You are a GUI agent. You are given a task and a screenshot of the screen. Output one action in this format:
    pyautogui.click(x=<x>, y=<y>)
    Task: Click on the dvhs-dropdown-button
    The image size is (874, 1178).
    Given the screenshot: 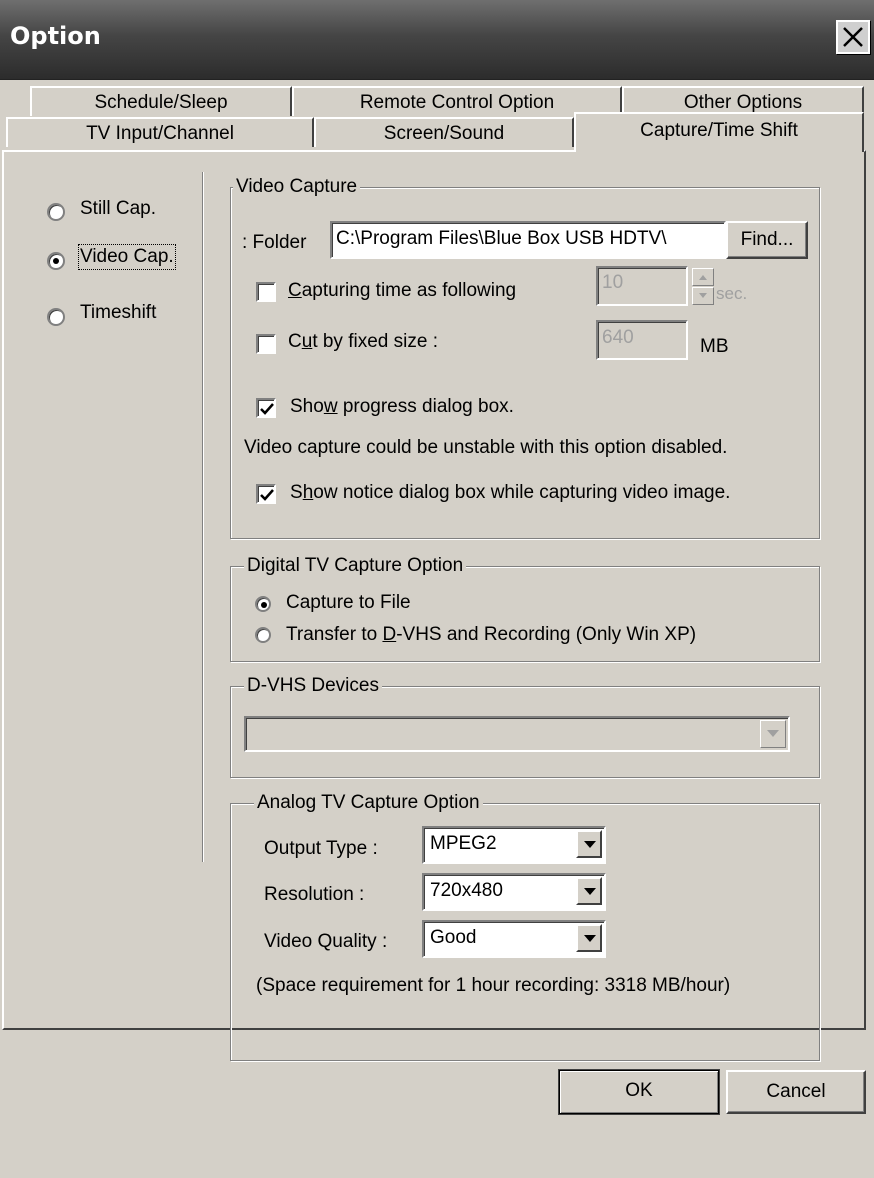 What is the action you would take?
    pyautogui.click(x=773, y=734)
    